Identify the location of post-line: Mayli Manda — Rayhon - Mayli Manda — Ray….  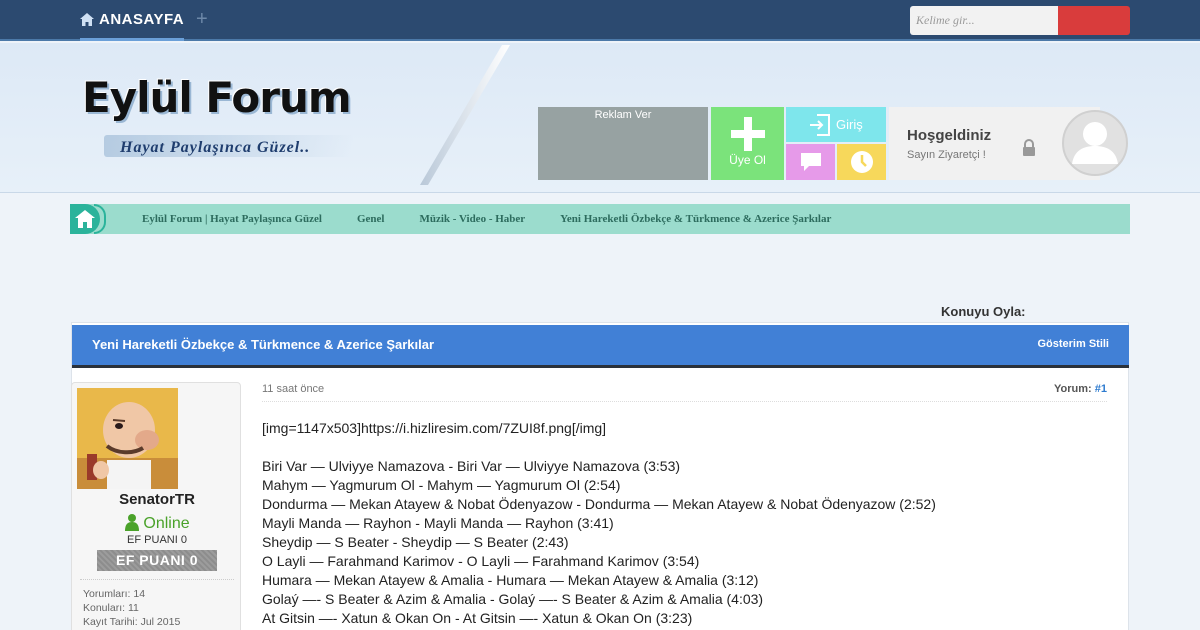
(438, 523).